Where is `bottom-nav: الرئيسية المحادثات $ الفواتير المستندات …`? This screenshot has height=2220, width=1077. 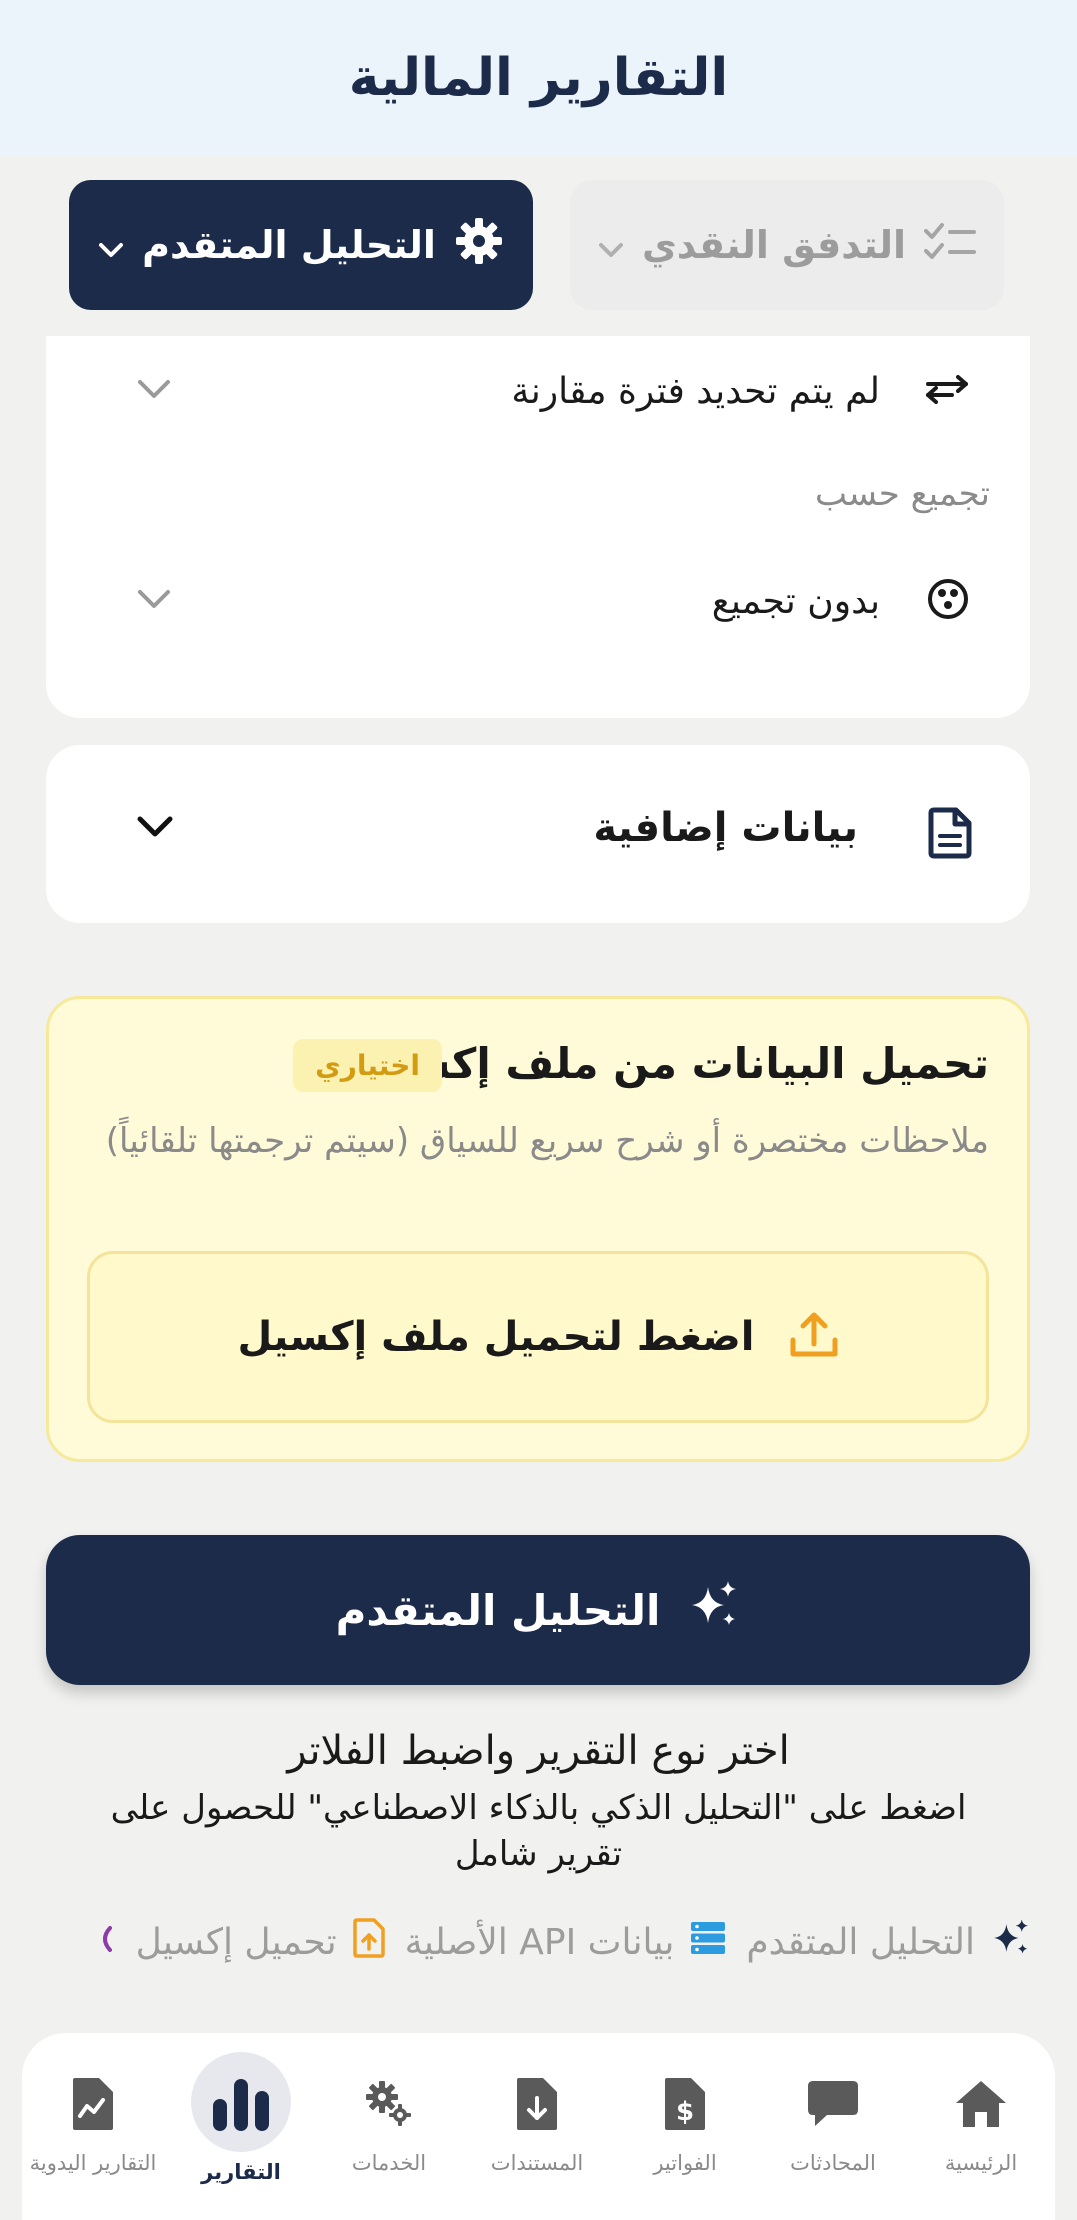 bottom-nav: الرئيسية المحادثات $ الفواتير المستندات … is located at coordinates (538, 2126).